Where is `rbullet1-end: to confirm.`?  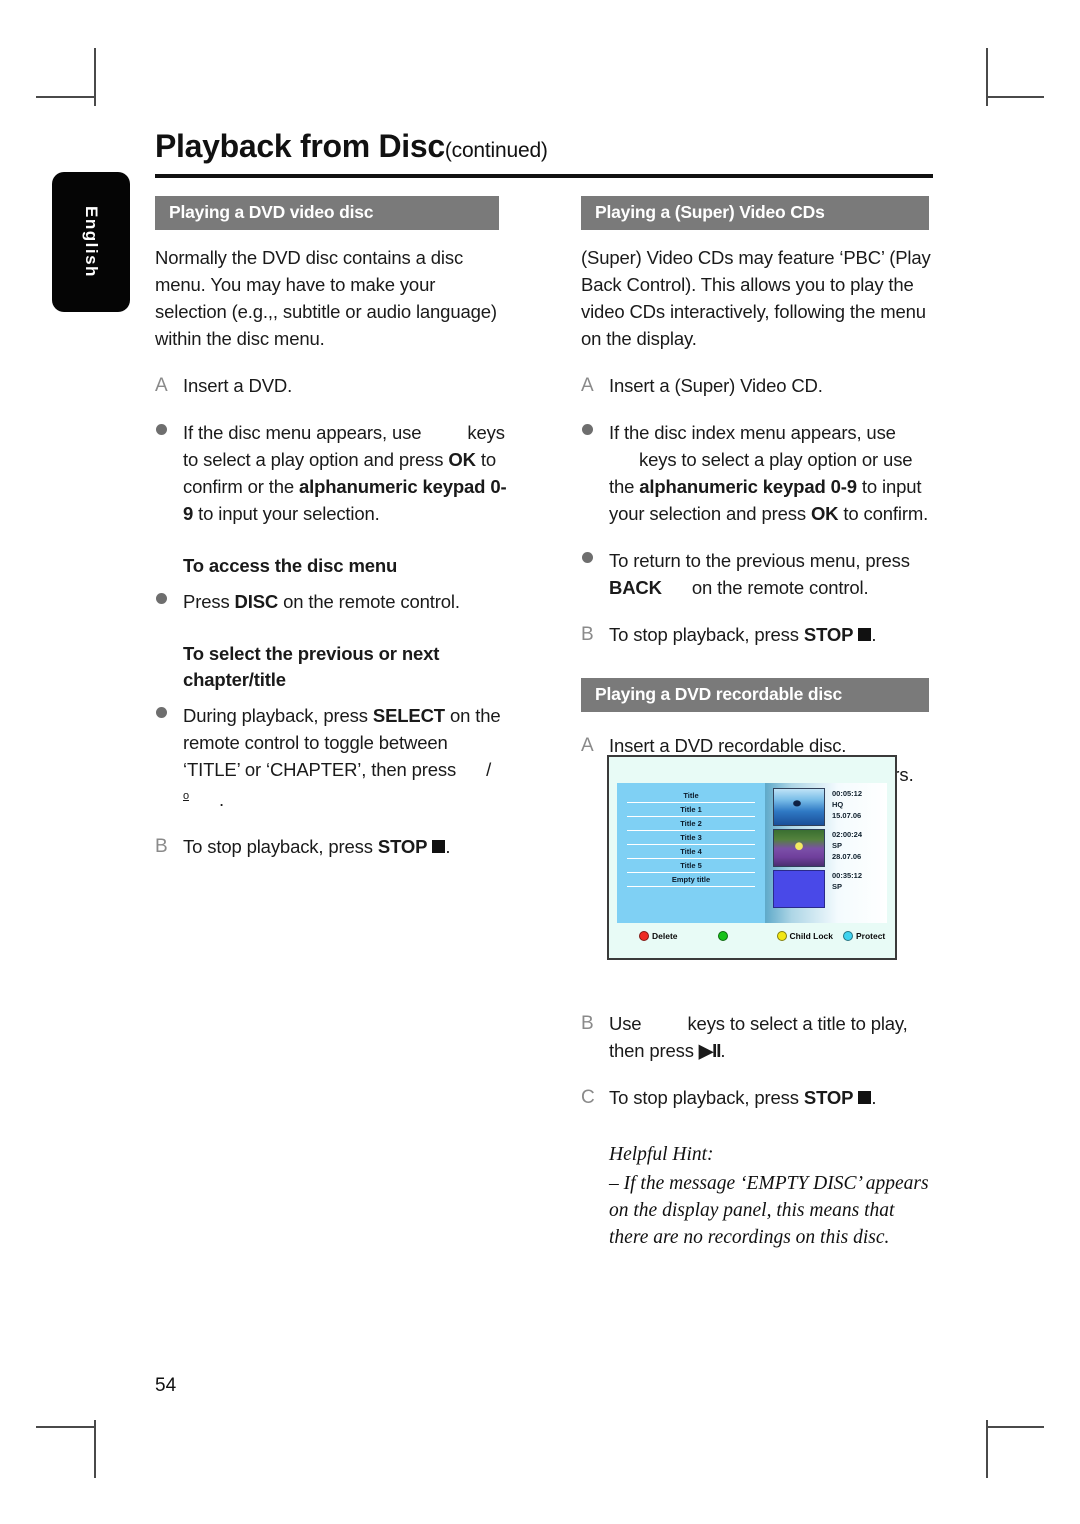
rbullet1-end: to confirm. is located at coordinates (886, 513).